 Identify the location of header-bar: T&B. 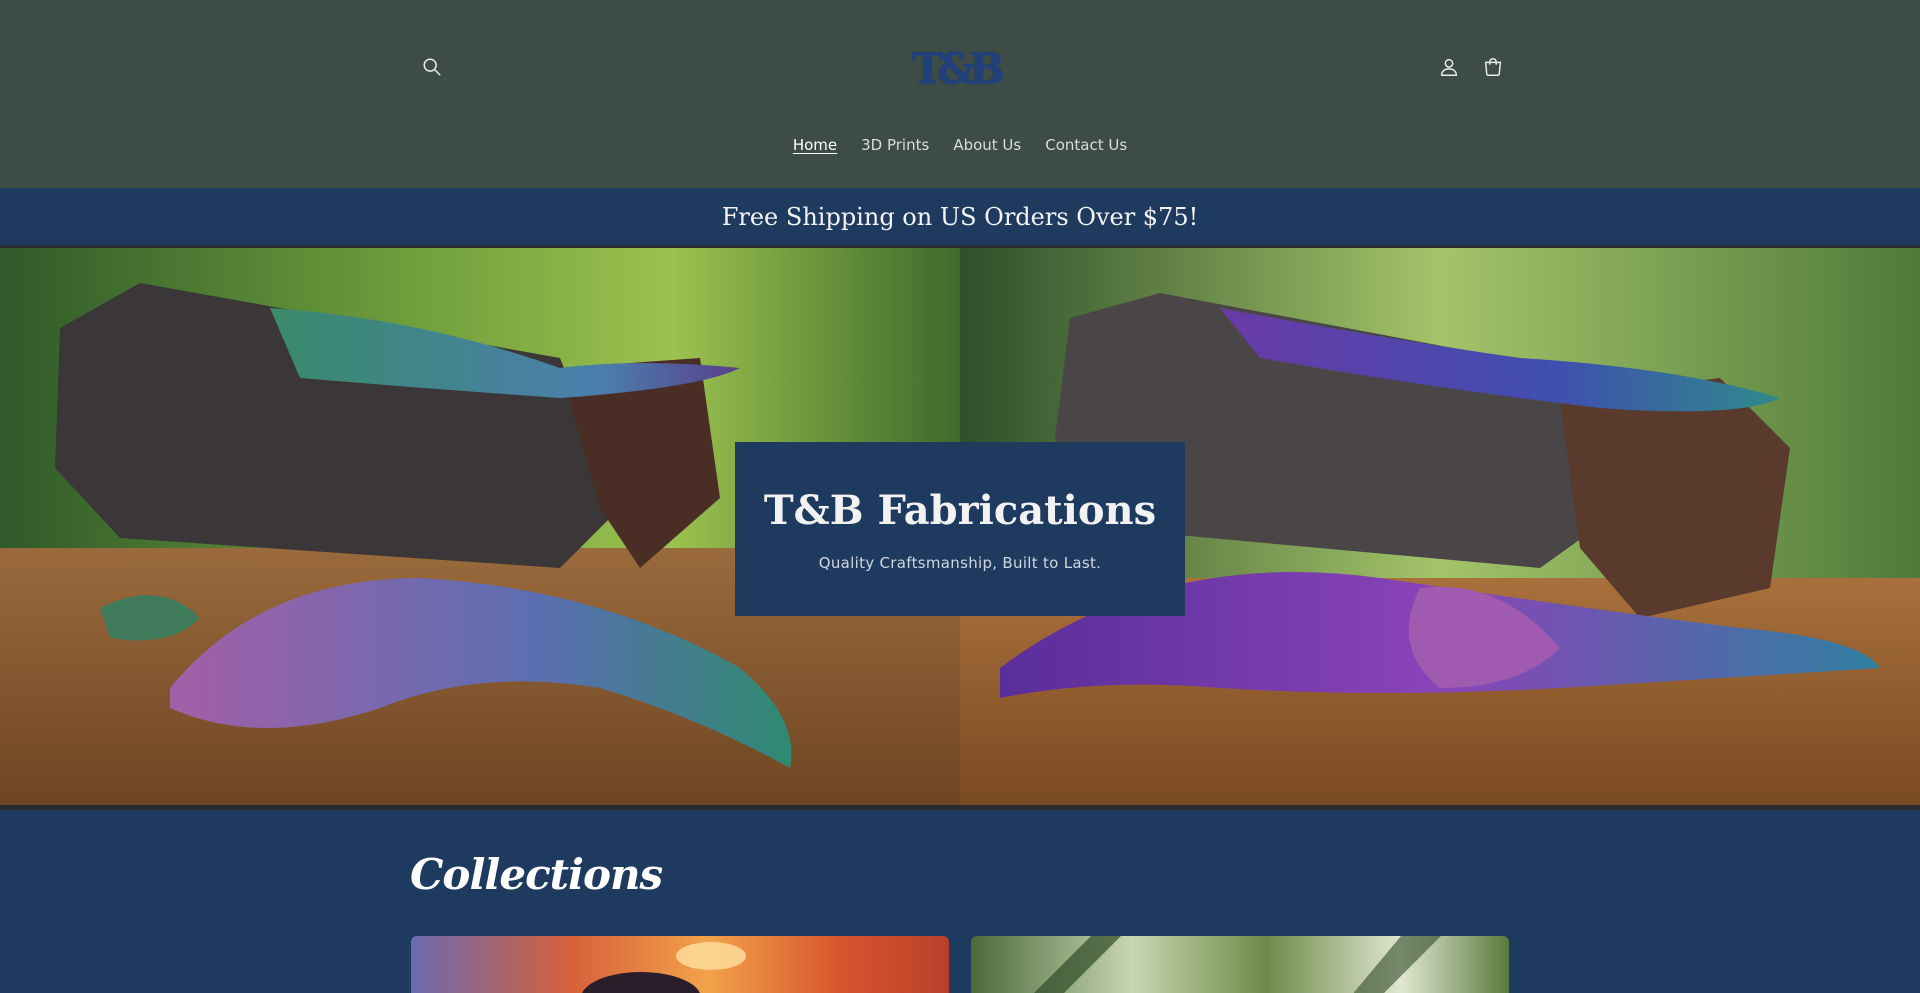
(960, 60).